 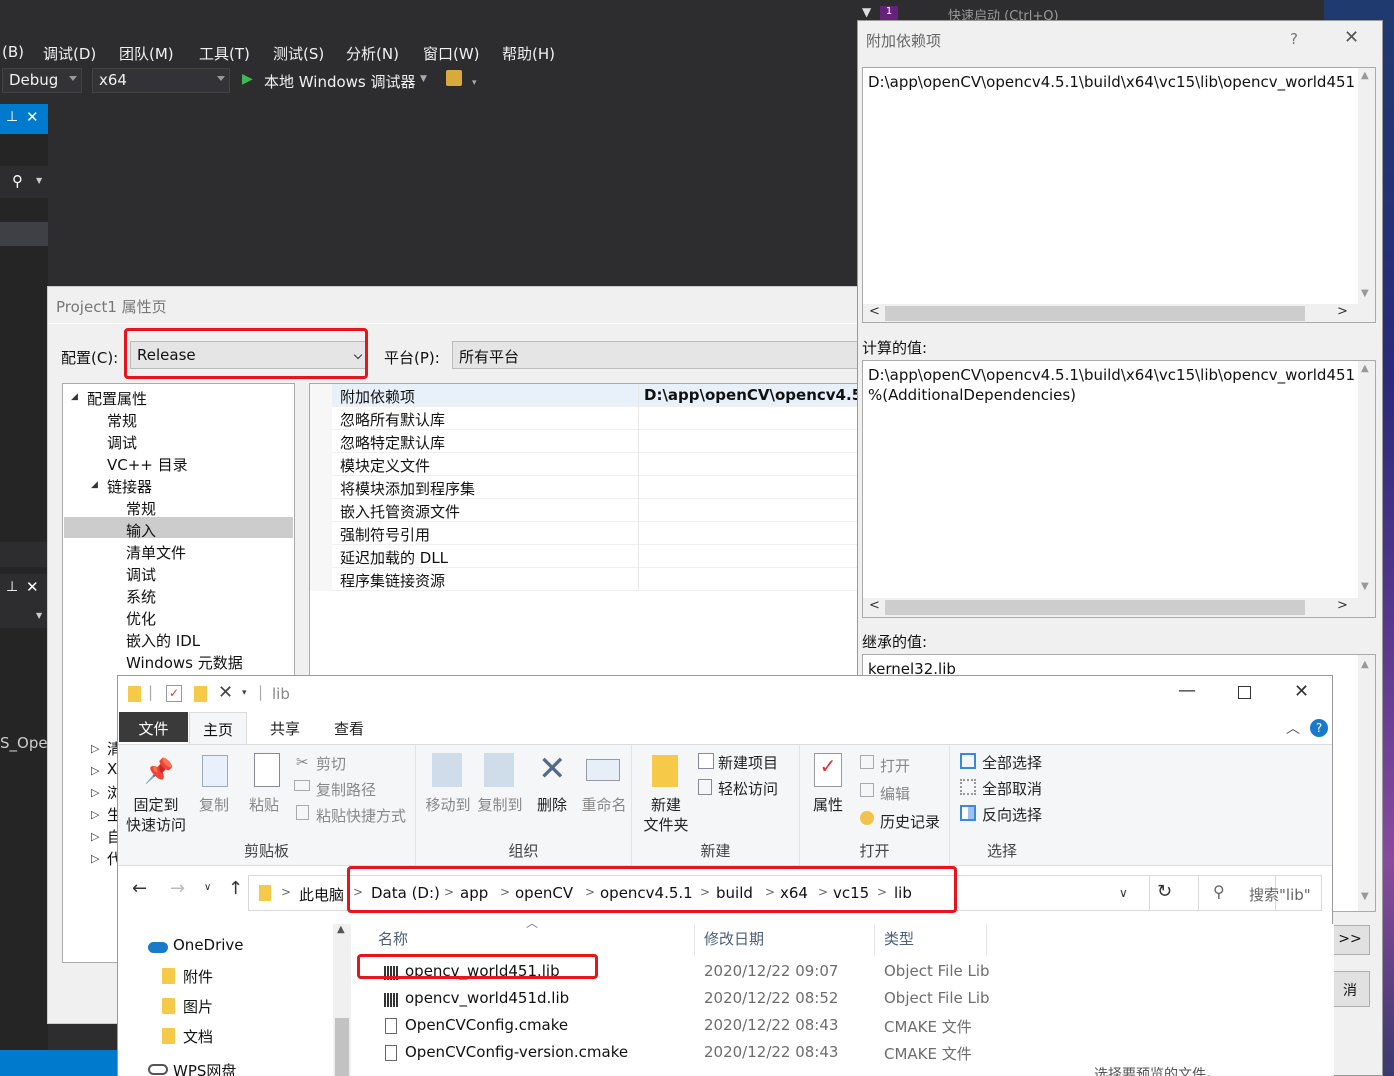 What do you see at coordinates (748, 762) in the screenshot?
I see `new-item-button: 新建项目` at bounding box center [748, 762].